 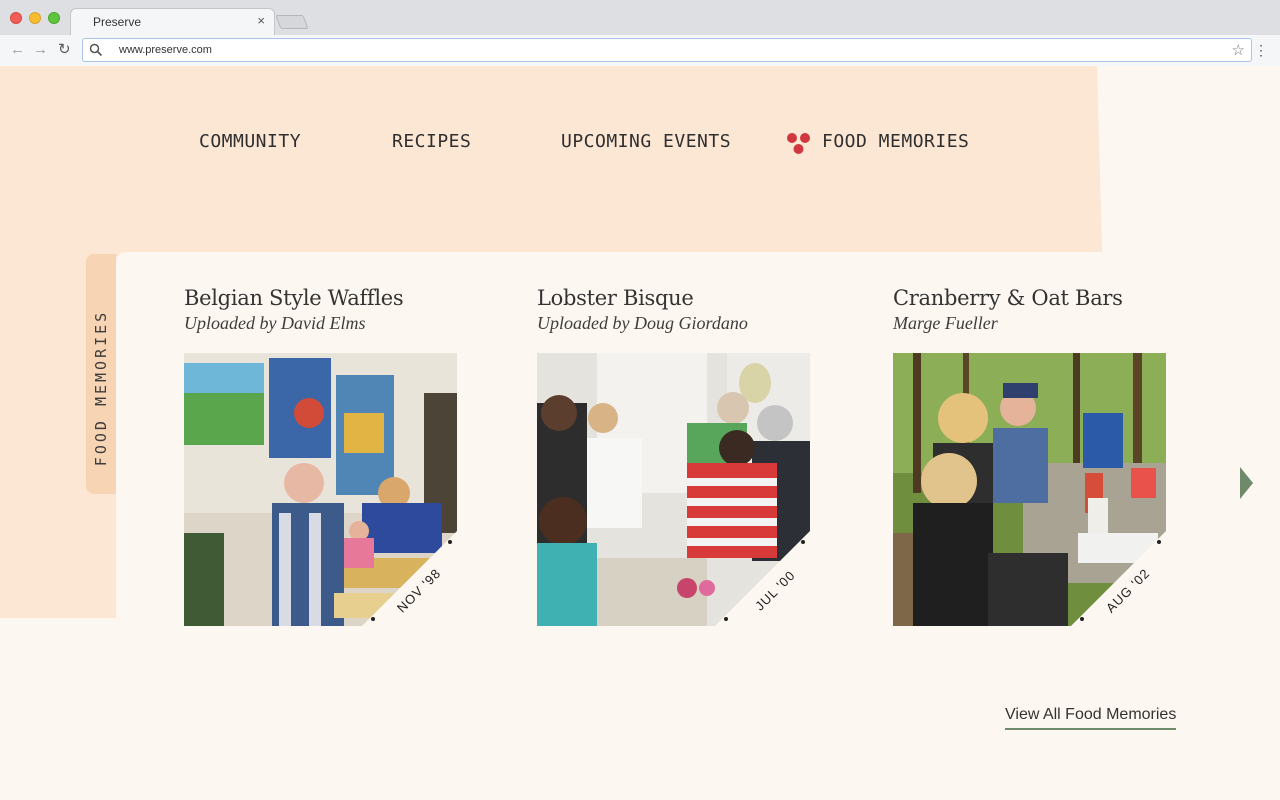 What do you see at coordinates (667, 50) in the screenshot?
I see `address-bar: www.preserve.com ☆` at bounding box center [667, 50].